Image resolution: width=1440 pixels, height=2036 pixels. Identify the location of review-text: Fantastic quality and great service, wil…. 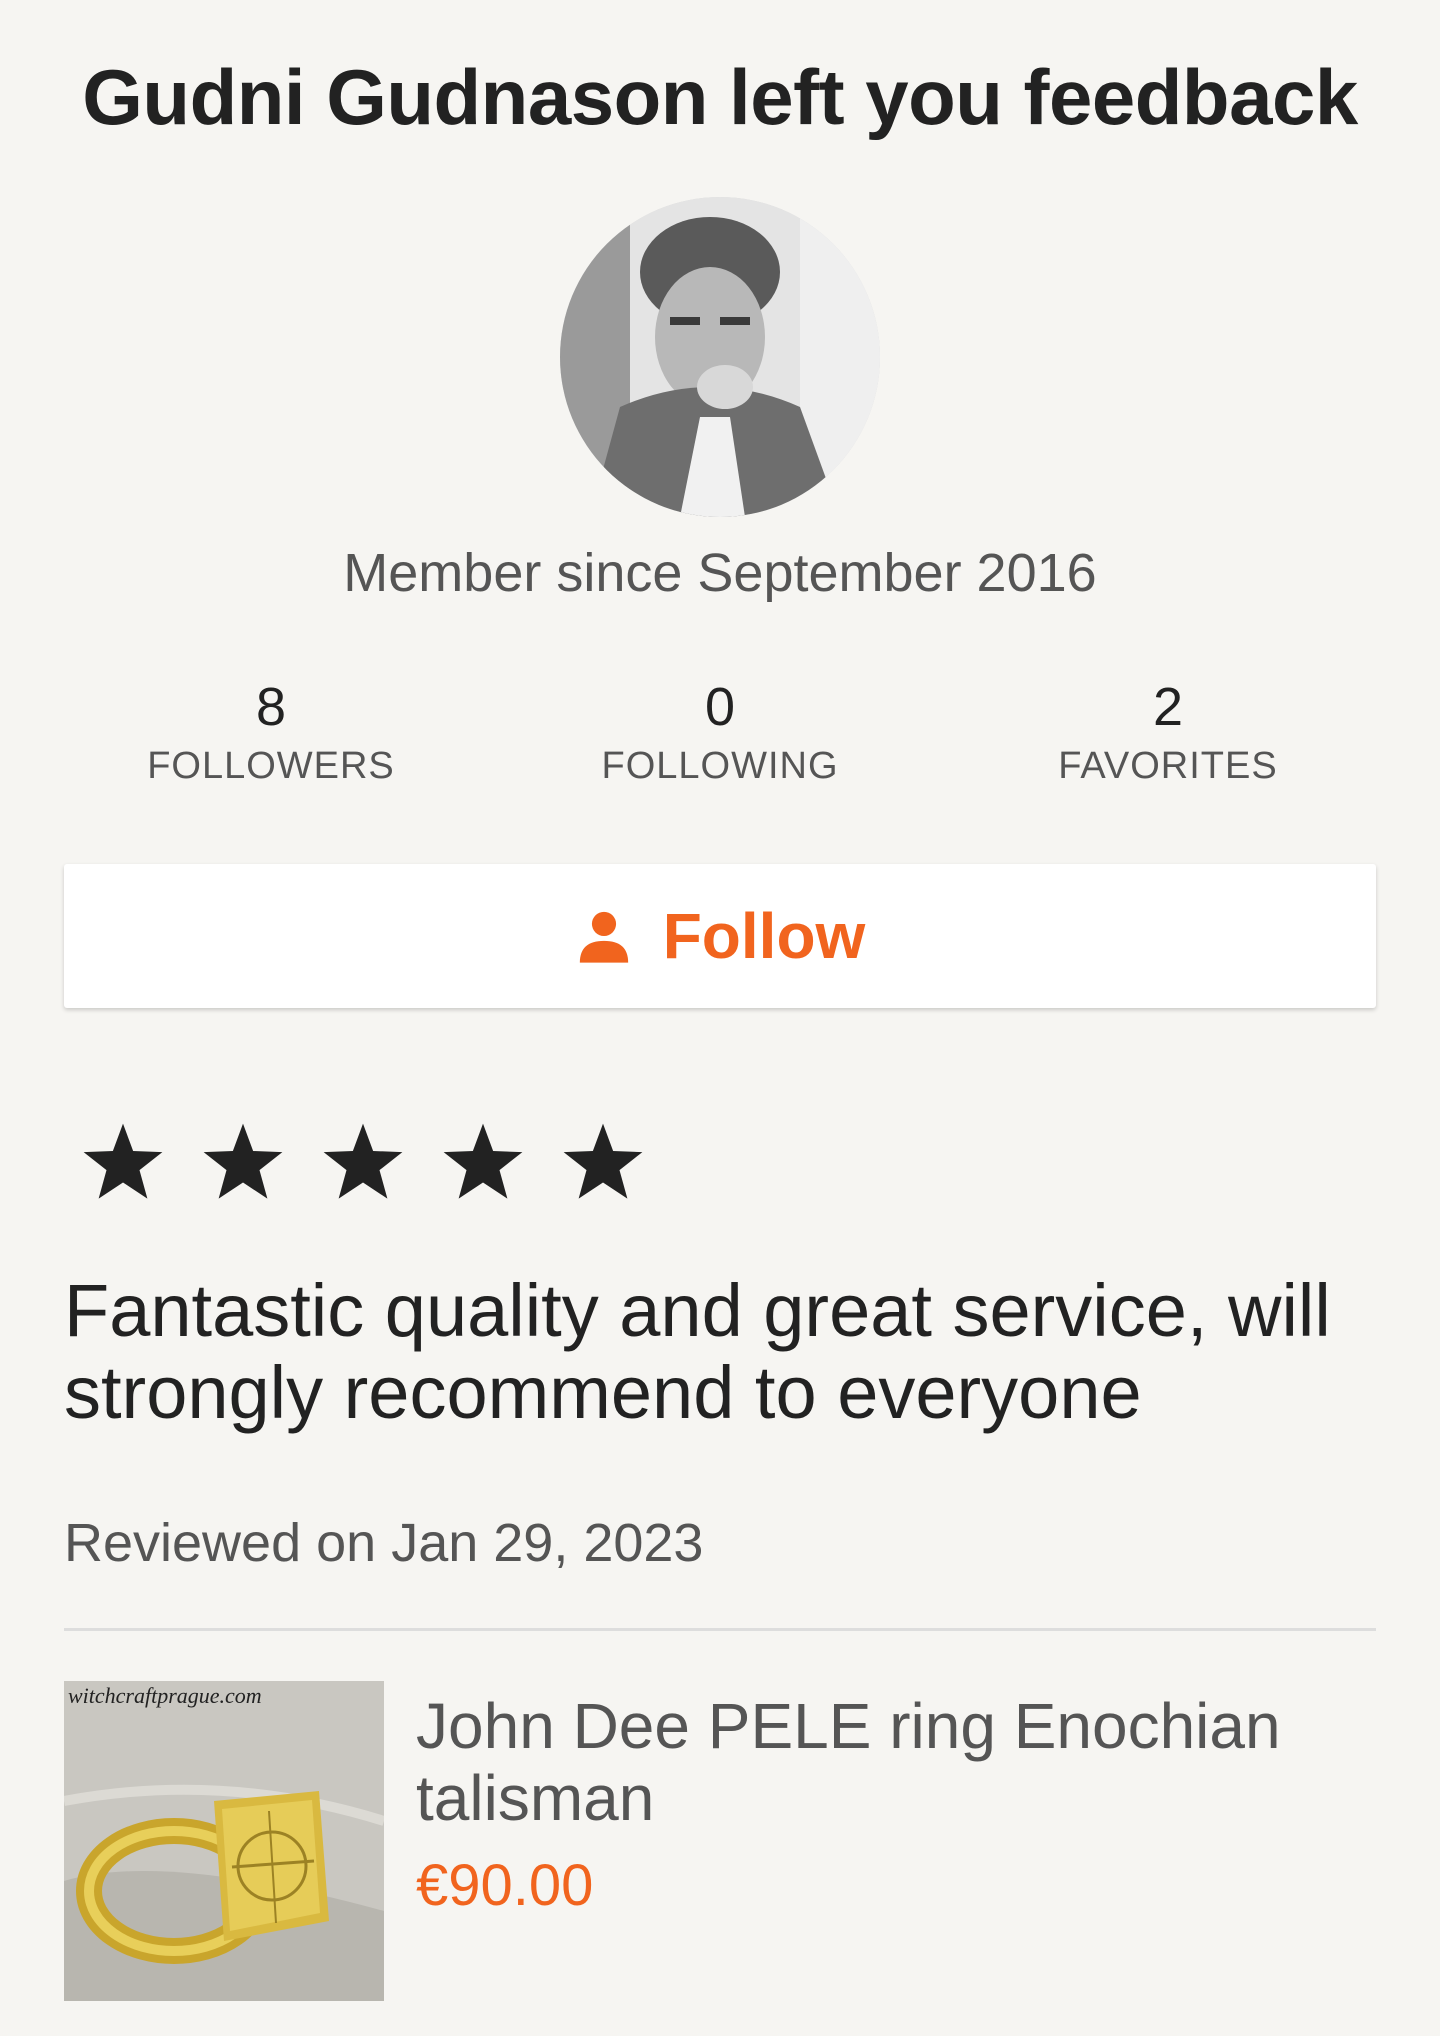
(697, 1351).